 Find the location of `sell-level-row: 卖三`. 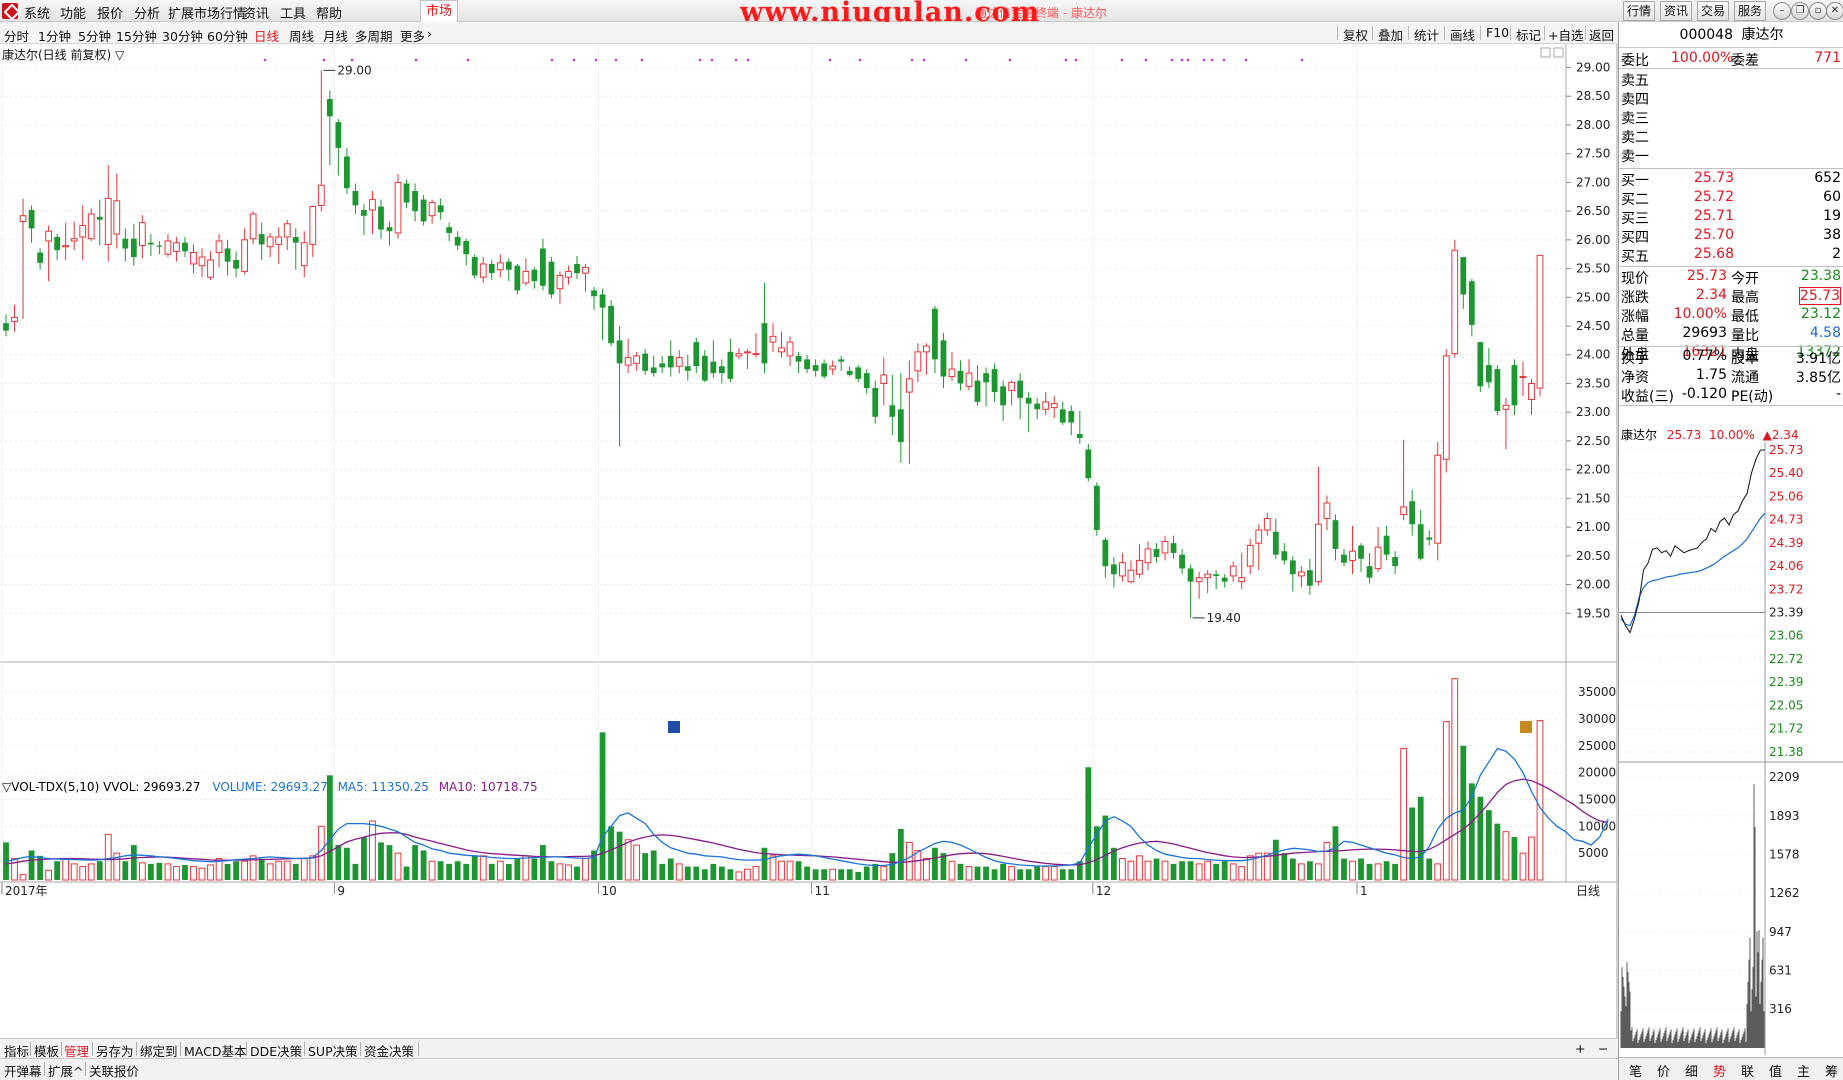

sell-level-row: 卖三 is located at coordinates (1731, 117).